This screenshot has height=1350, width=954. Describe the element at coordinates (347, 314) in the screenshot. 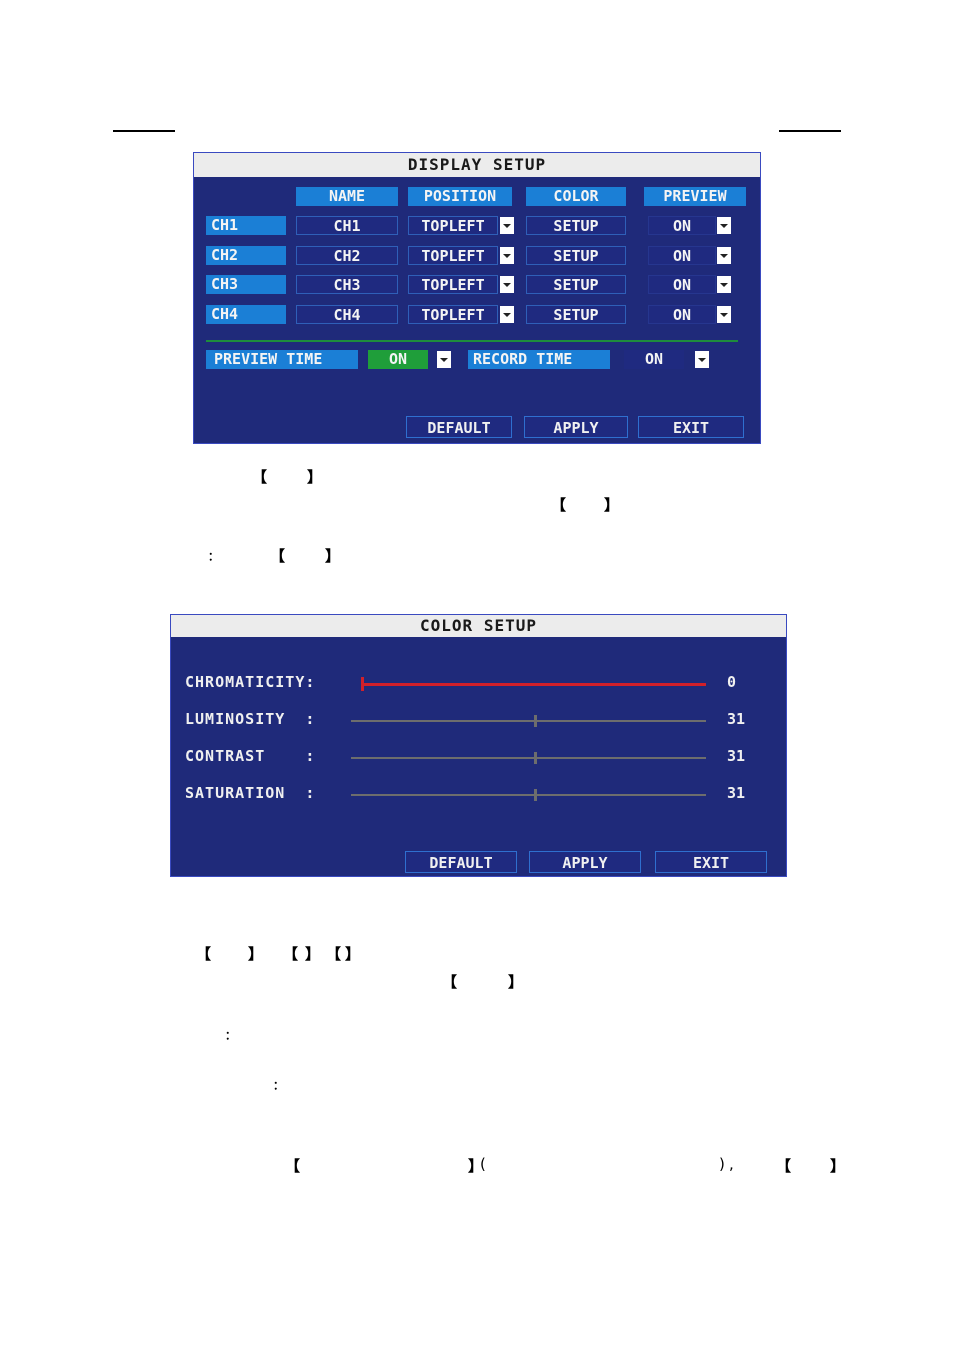

I see `channel-name-field: CH4` at that location.